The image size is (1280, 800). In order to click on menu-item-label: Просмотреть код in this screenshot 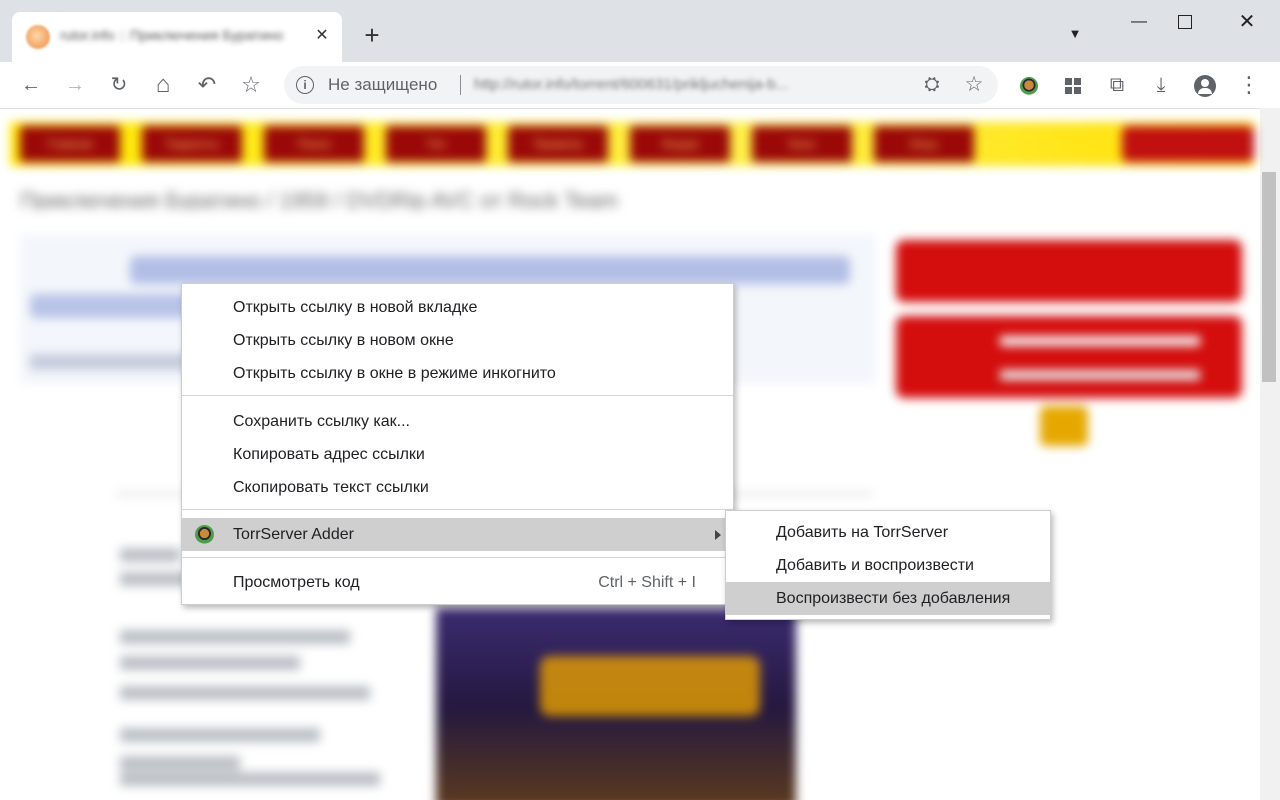, I will do `click(296, 582)`.